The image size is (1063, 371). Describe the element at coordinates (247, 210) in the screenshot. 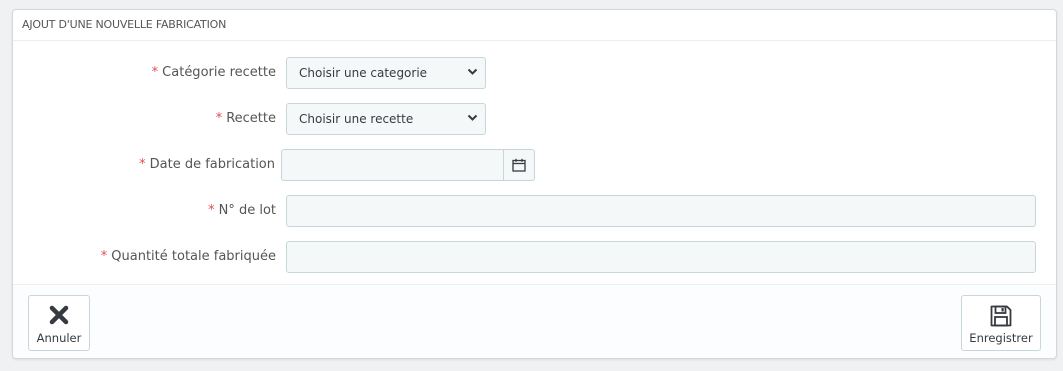

I see `lot-label-text: N° de lot` at that location.